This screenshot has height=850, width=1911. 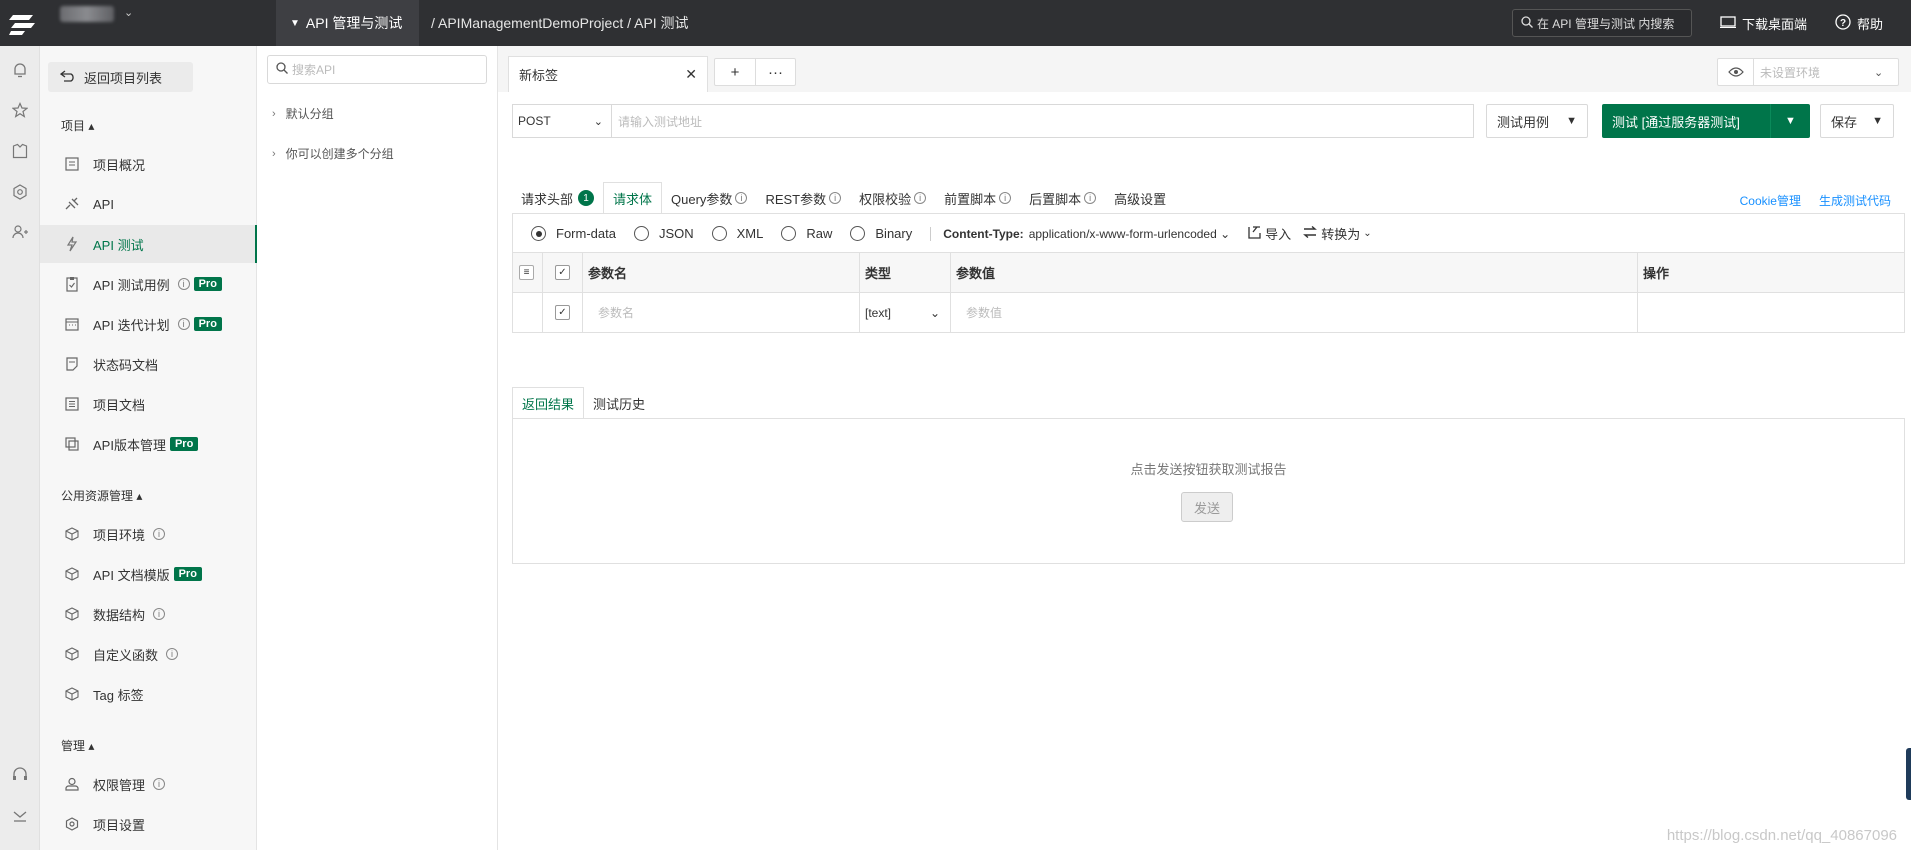 What do you see at coordinates (120, 77) in the screenshot?
I see `back-to-projects-button: 返回项目列表` at bounding box center [120, 77].